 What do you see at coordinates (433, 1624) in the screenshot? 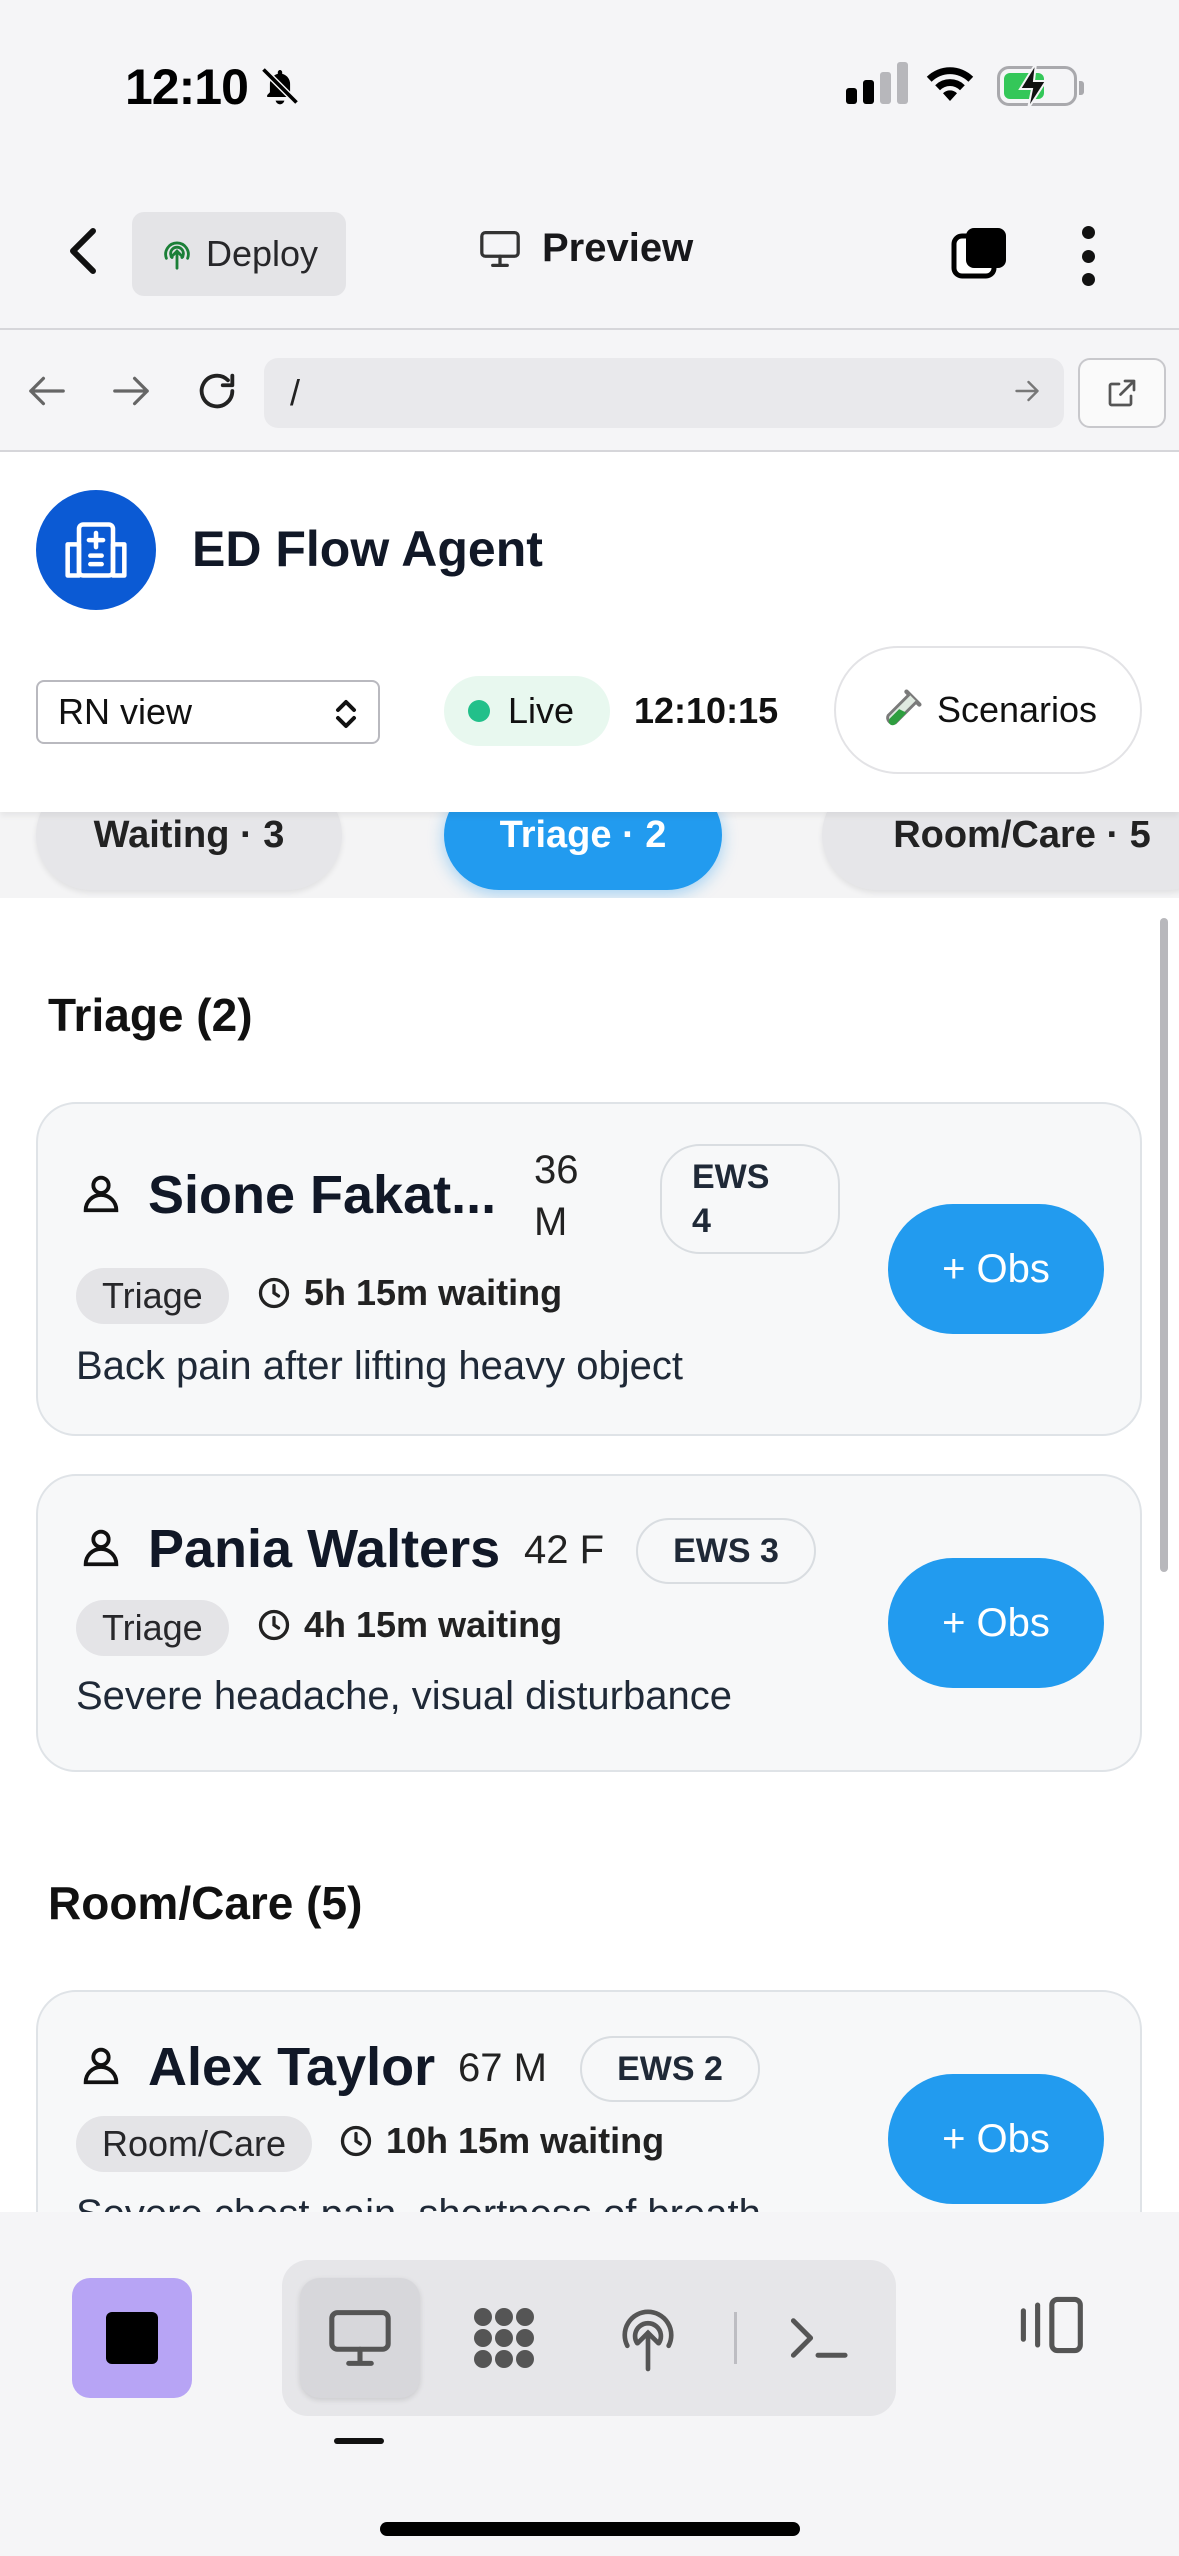
I see `wait-time-text: 4h 15m waiting` at bounding box center [433, 1624].